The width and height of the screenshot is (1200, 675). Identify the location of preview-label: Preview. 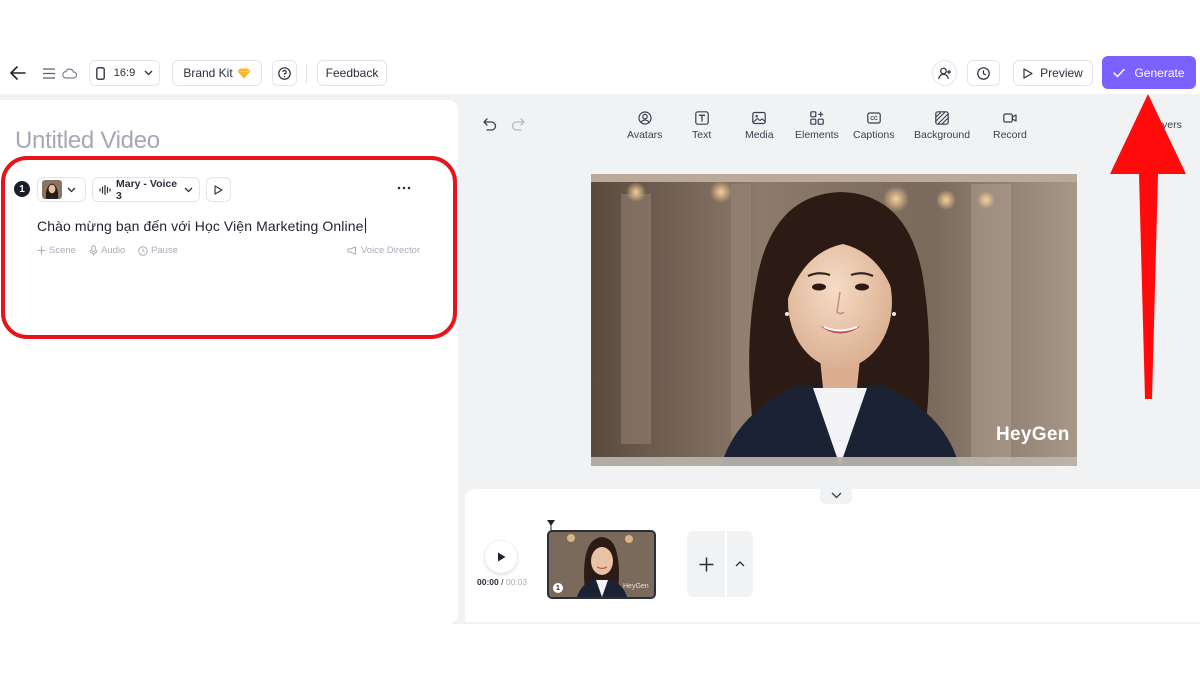
(1061, 73).